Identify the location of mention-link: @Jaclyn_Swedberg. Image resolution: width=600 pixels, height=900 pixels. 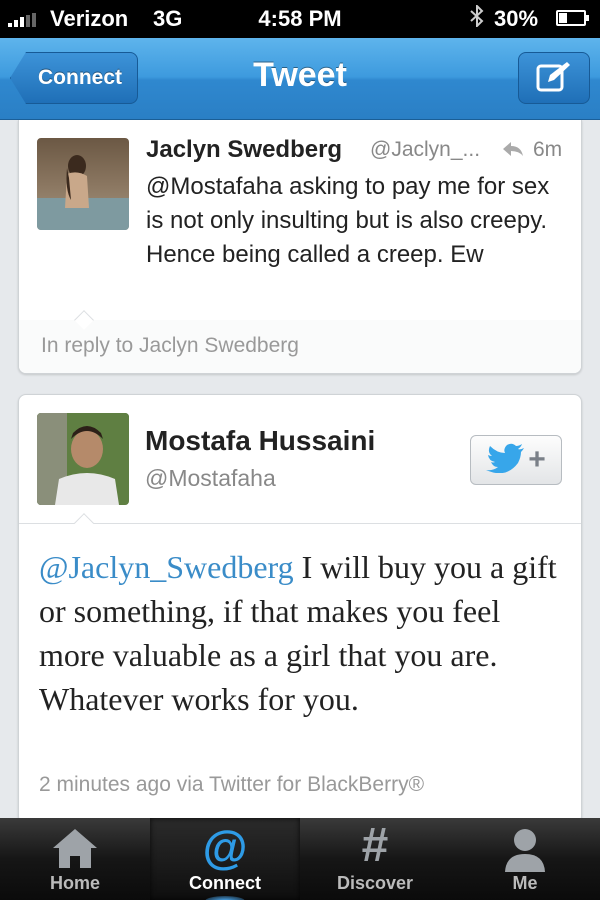
(166, 567).